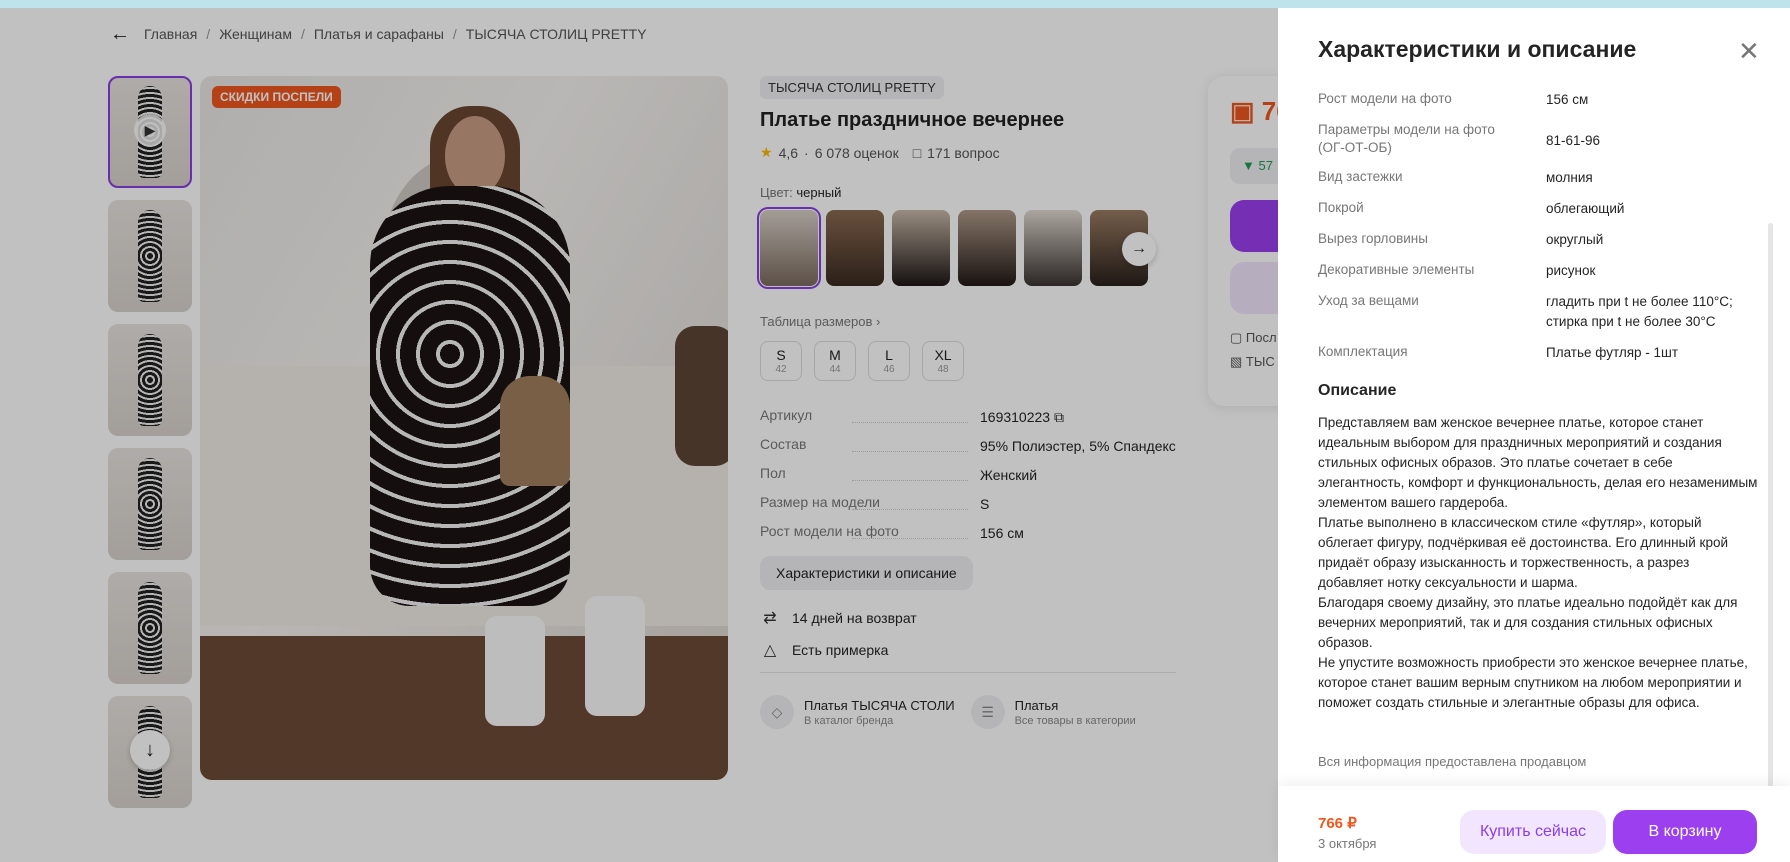 This screenshot has width=1790, height=862. I want to click on spec-row: Вырез горловины округлый, so click(1538, 240).